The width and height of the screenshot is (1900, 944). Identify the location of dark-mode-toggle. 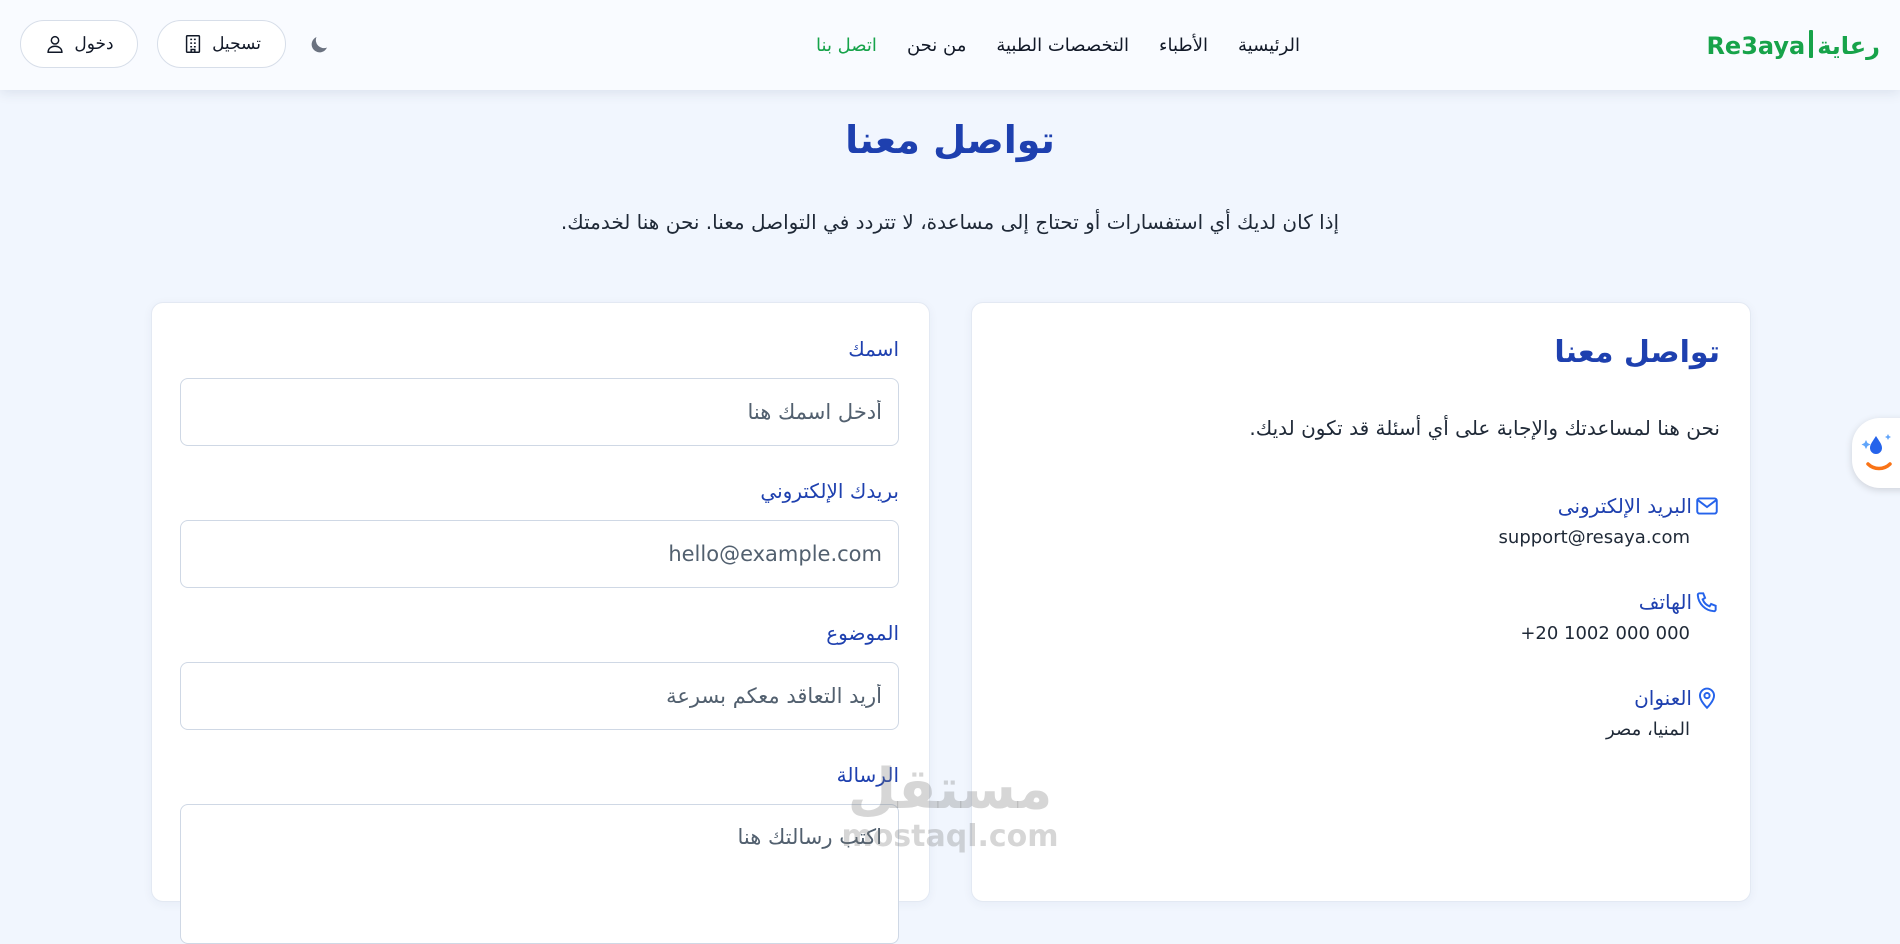
(319, 45).